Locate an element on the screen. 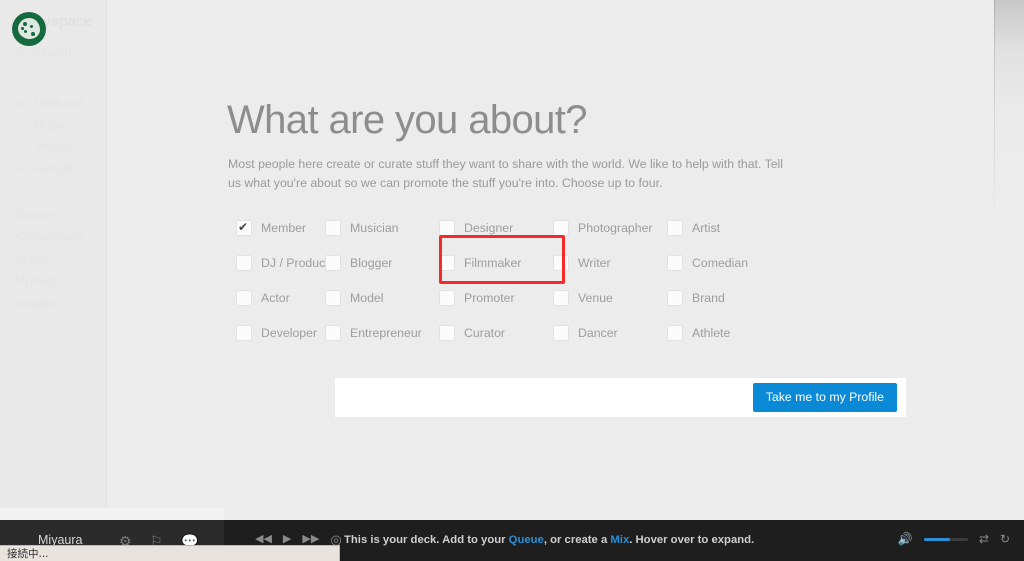 The image size is (1024, 561). sidebar-item-connections: Connections is located at coordinates (51, 237).